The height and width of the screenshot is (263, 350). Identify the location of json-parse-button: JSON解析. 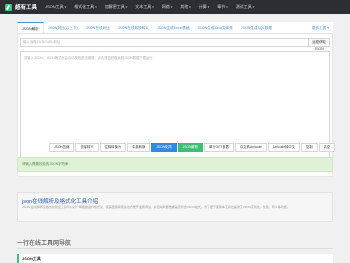
(190, 147).